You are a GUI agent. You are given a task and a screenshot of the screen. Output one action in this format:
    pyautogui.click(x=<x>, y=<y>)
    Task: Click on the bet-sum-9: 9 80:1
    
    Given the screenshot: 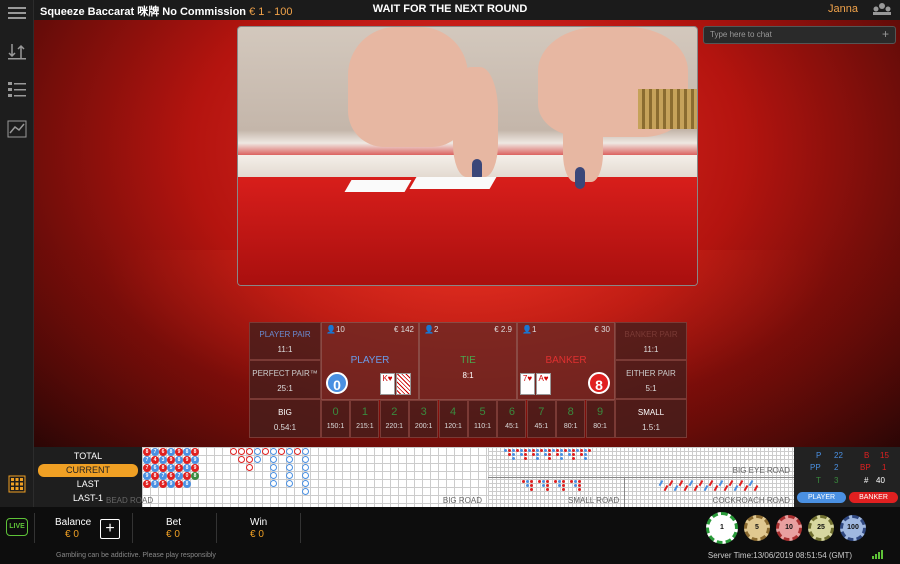 What is the action you would take?
    pyautogui.click(x=600, y=419)
    